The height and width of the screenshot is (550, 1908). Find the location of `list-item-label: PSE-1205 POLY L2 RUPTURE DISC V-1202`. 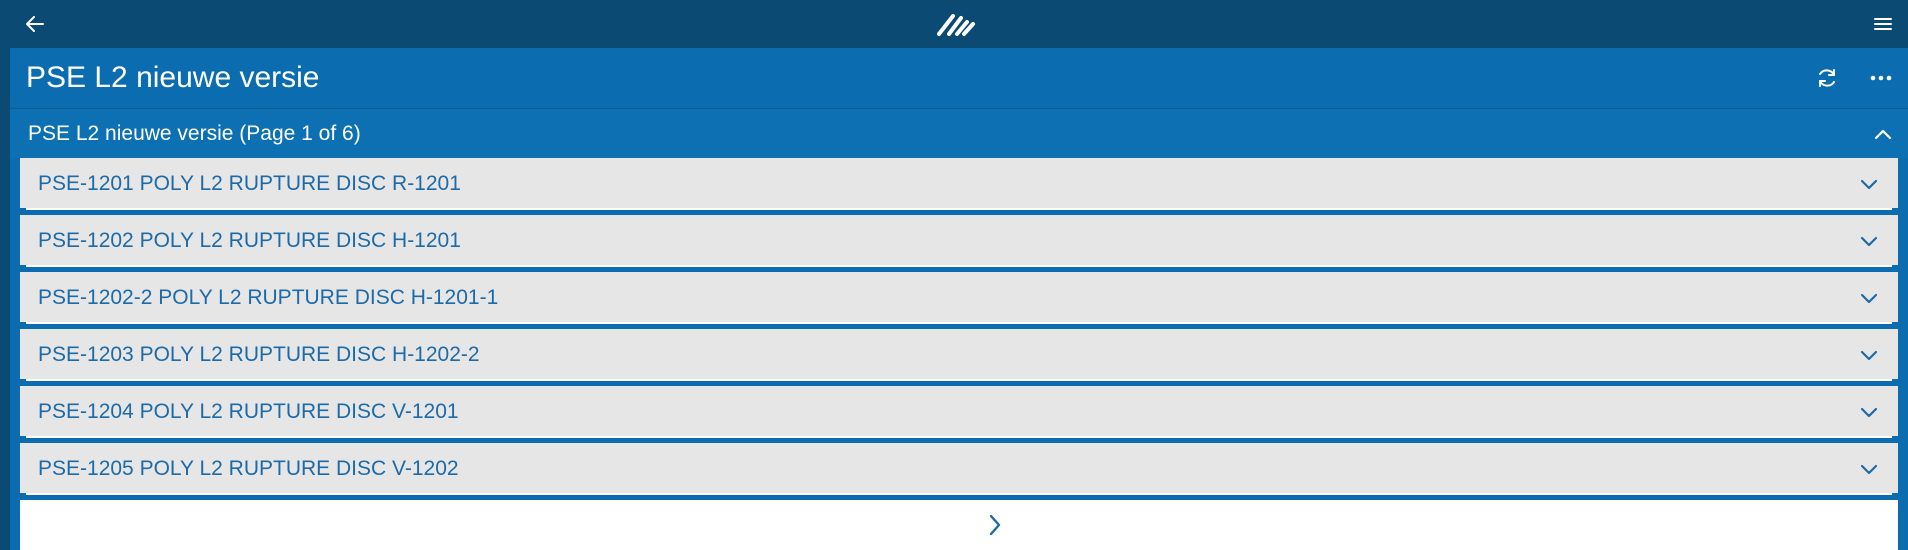

list-item-label: PSE-1205 POLY L2 RUPTURE DISC V-1202 is located at coordinates (248, 468).